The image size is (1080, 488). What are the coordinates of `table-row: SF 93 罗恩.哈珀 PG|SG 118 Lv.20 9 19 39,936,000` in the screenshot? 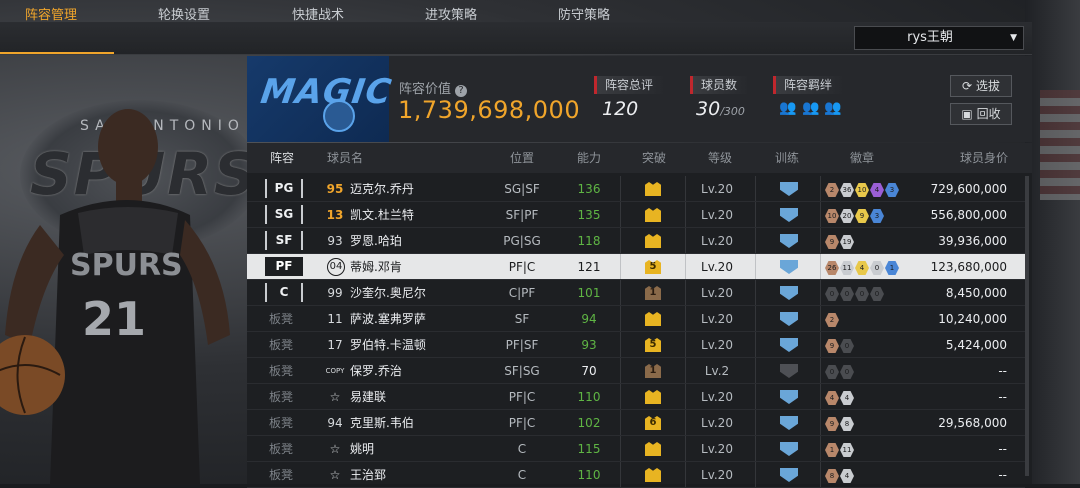 It's located at (636, 241).